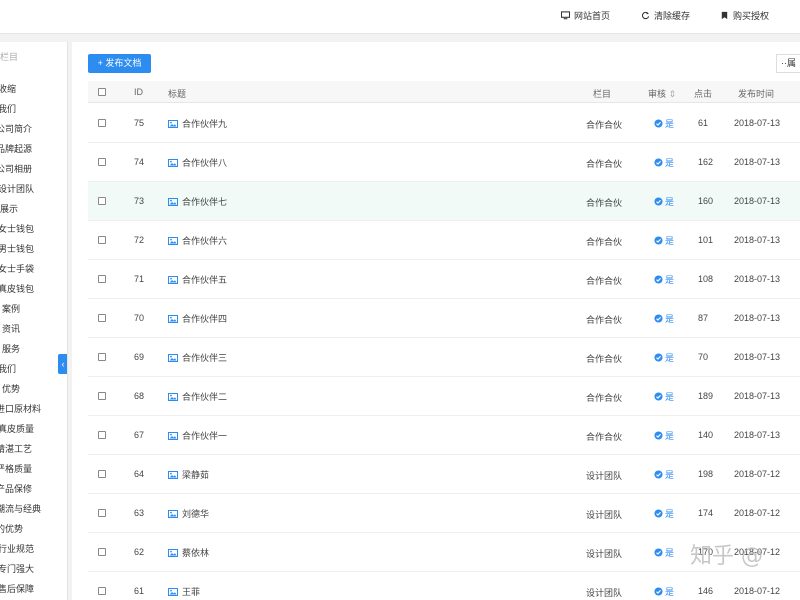 The image size is (800, 600). What do you see at coordinates (444, 318) in the screenshot?
I see `table-row: 70 合作伙伴四 合作合伙 是 87 2018-07-13` at bounding box center [444, 318].